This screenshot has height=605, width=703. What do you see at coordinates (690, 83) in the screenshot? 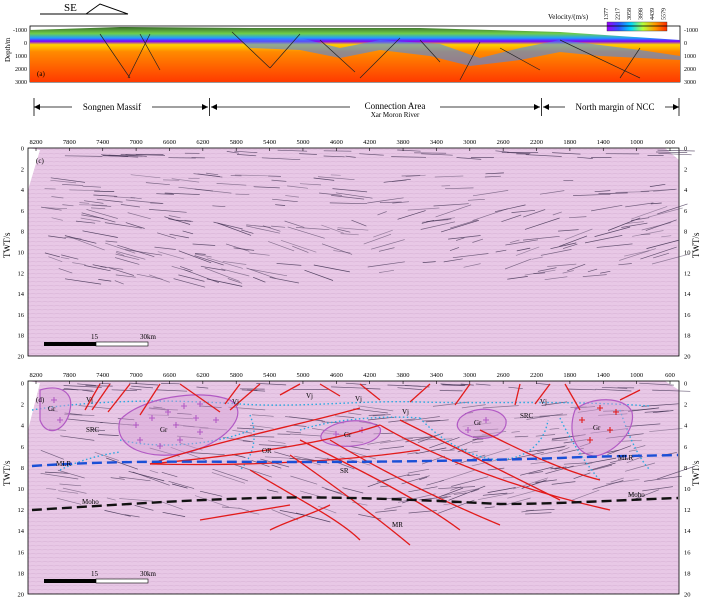
I see `depth-tick-right: 3000` at bounding box center [690, 83].